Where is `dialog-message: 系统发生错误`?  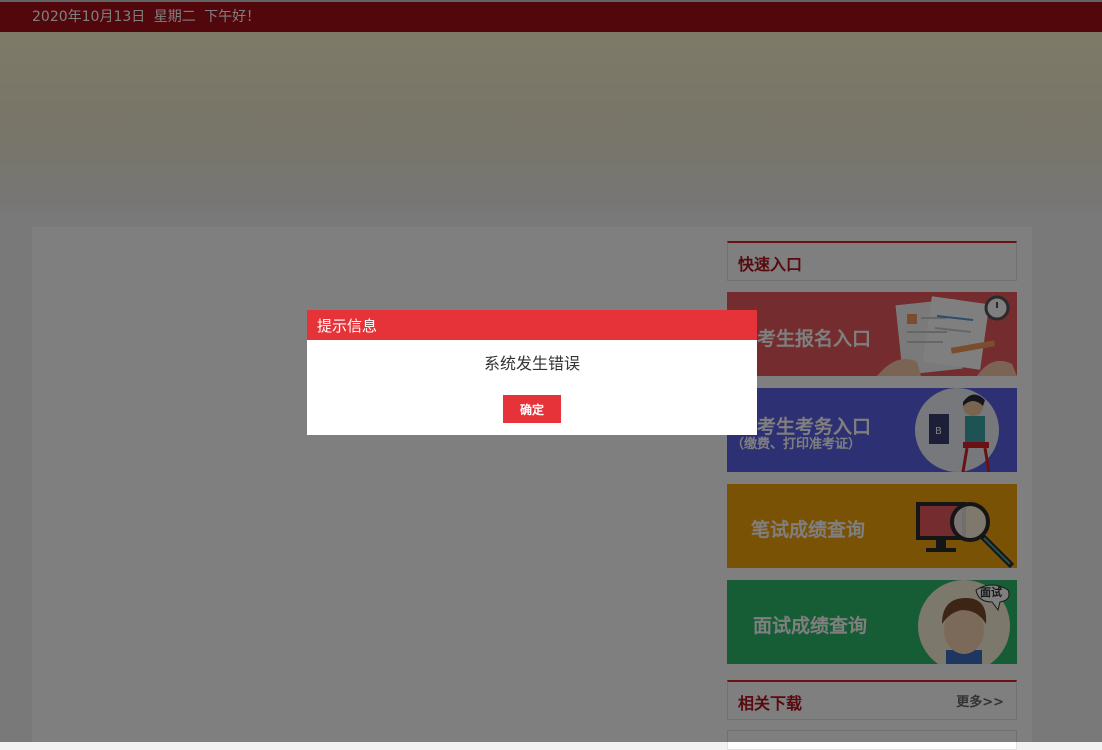 dialog-message: 系统发生错误 is located at coordinates (531, 363).